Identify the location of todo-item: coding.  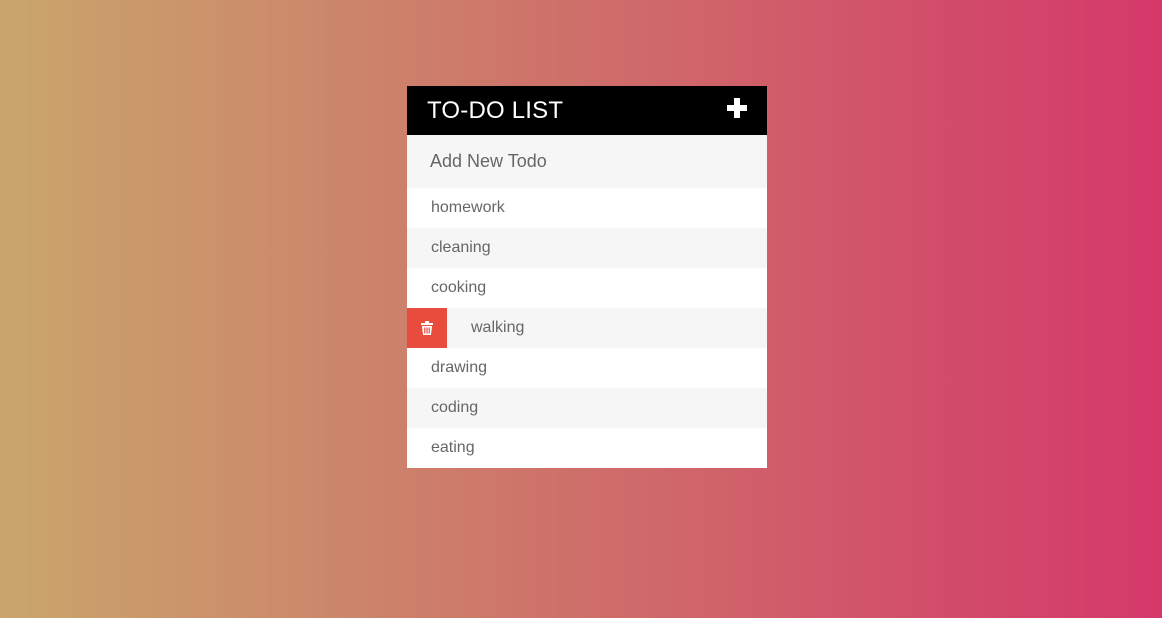
(587, 408).